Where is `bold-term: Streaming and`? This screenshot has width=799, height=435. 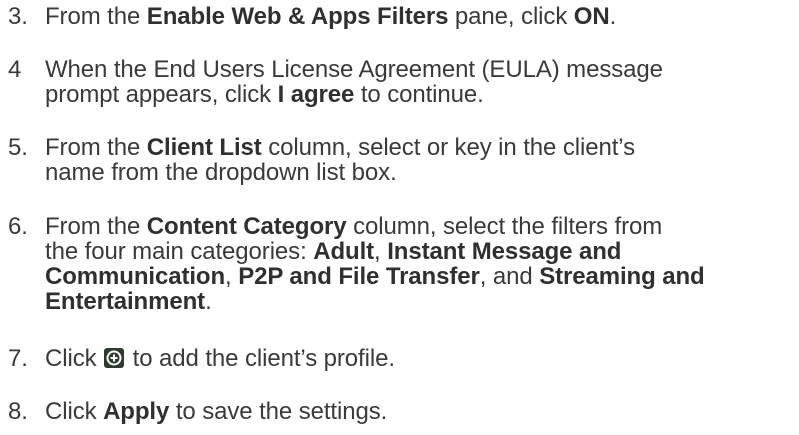 bold-term: Streaming and is located at coordinates (622, 276).